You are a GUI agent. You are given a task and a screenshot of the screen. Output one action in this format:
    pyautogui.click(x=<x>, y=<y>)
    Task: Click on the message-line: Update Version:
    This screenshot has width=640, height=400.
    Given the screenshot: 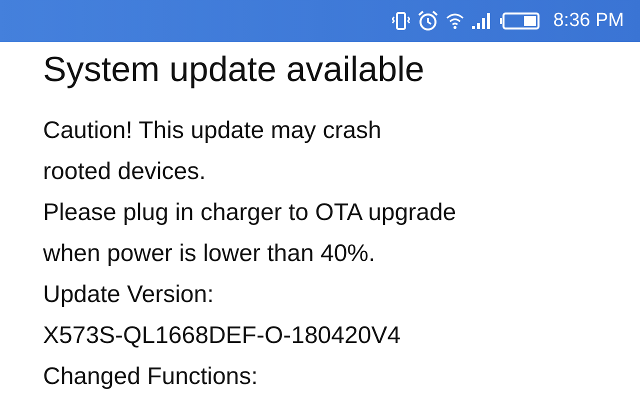 What is the action you would take?
    pyautogui.click(x=129, y=295)
    